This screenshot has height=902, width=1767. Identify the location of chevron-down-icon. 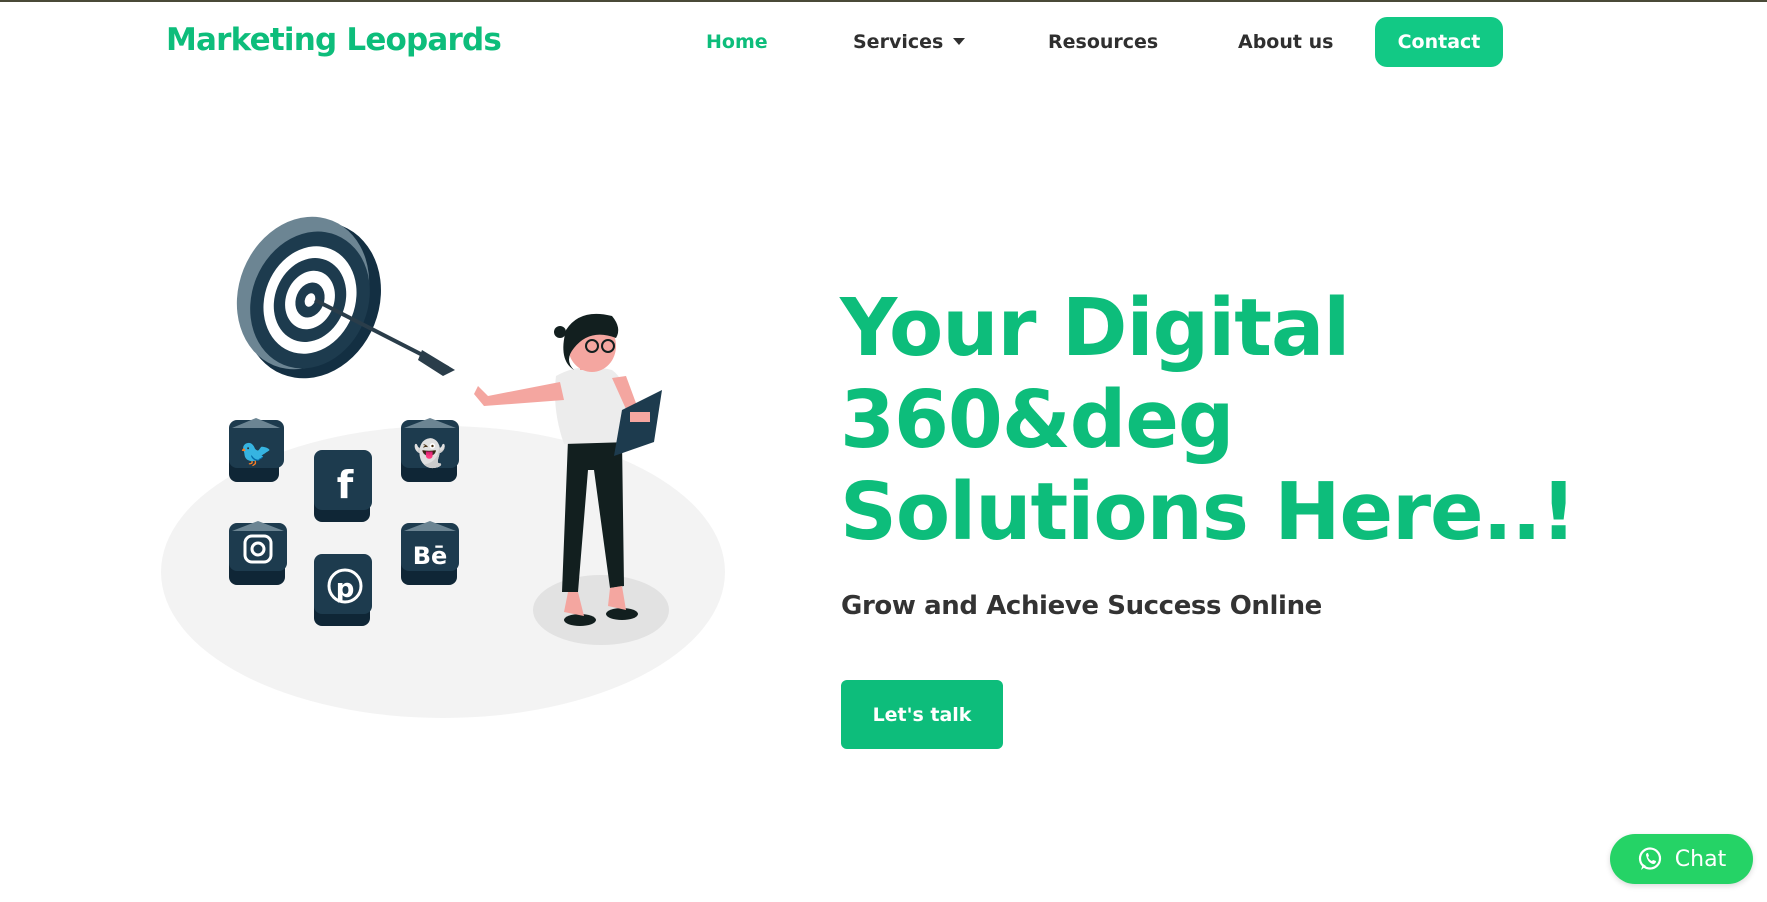
(959, 41).